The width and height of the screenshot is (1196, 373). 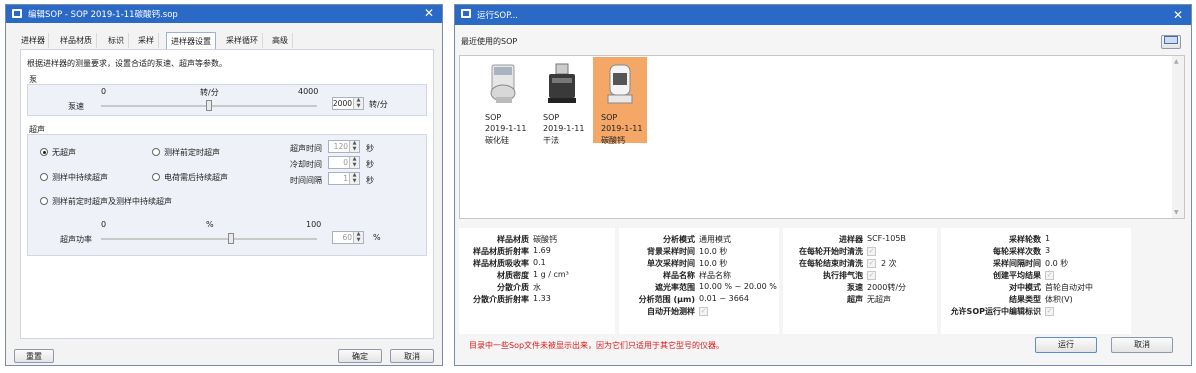 What do you see at coordinates (679, 239) in the screenshot?
I see `info-label: 分析模式` at bounding box center [679, 239].